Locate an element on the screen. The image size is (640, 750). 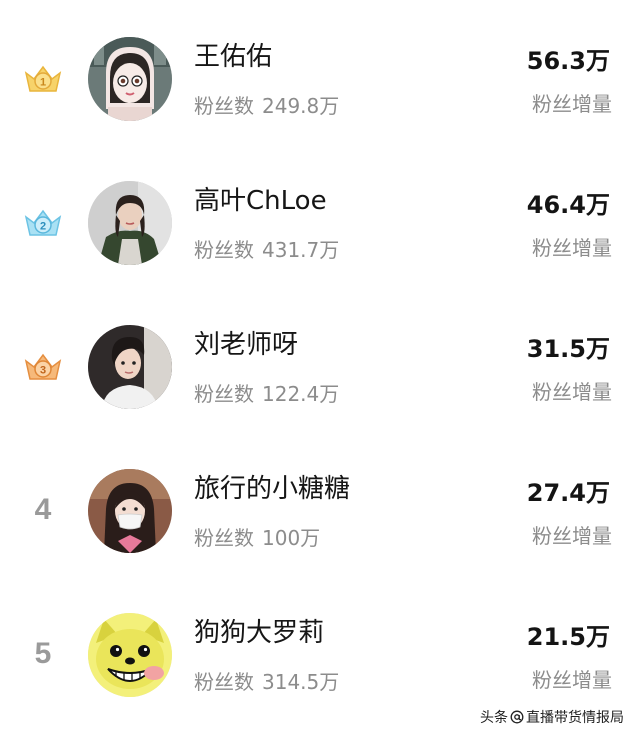
rank-number-text: 4 is located at coordinates (43, 509).